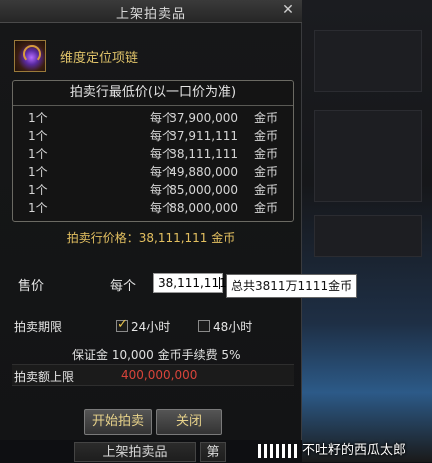  What do you see at coordinates (153, 190) in the screenshot?
I see `price-row: 1个 每个 85,000,000 金币` at bounding box center [153, 190].